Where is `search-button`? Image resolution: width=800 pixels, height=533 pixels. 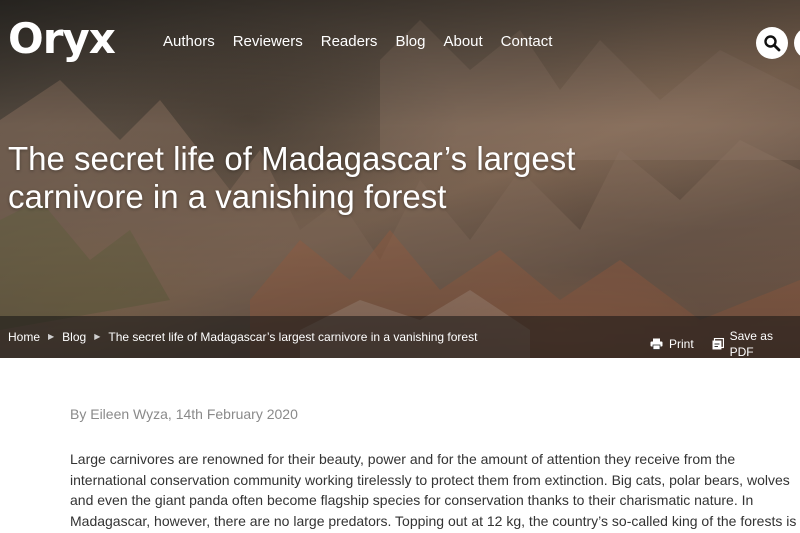
search-button is located at coordinates (772, 43).